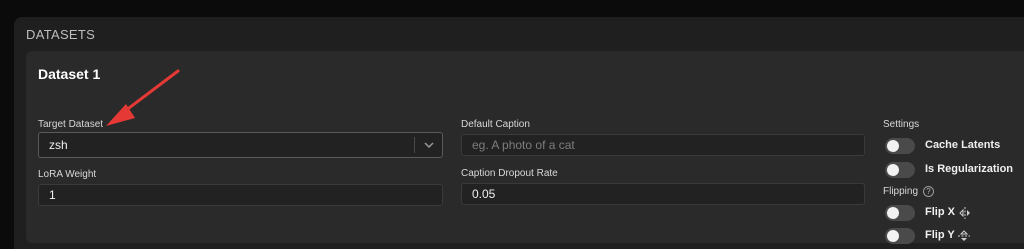 The width and height of the screenshot is (1024, 249). I want to click on caption-dropout-input: 0.05, so click(663, 194).